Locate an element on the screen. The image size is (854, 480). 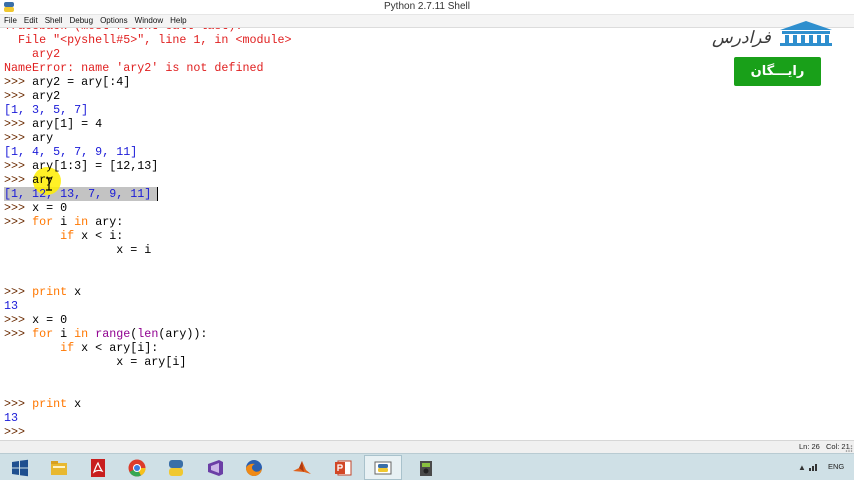
tray-expand-icon: ▲ is located at coordinates (802, 467).